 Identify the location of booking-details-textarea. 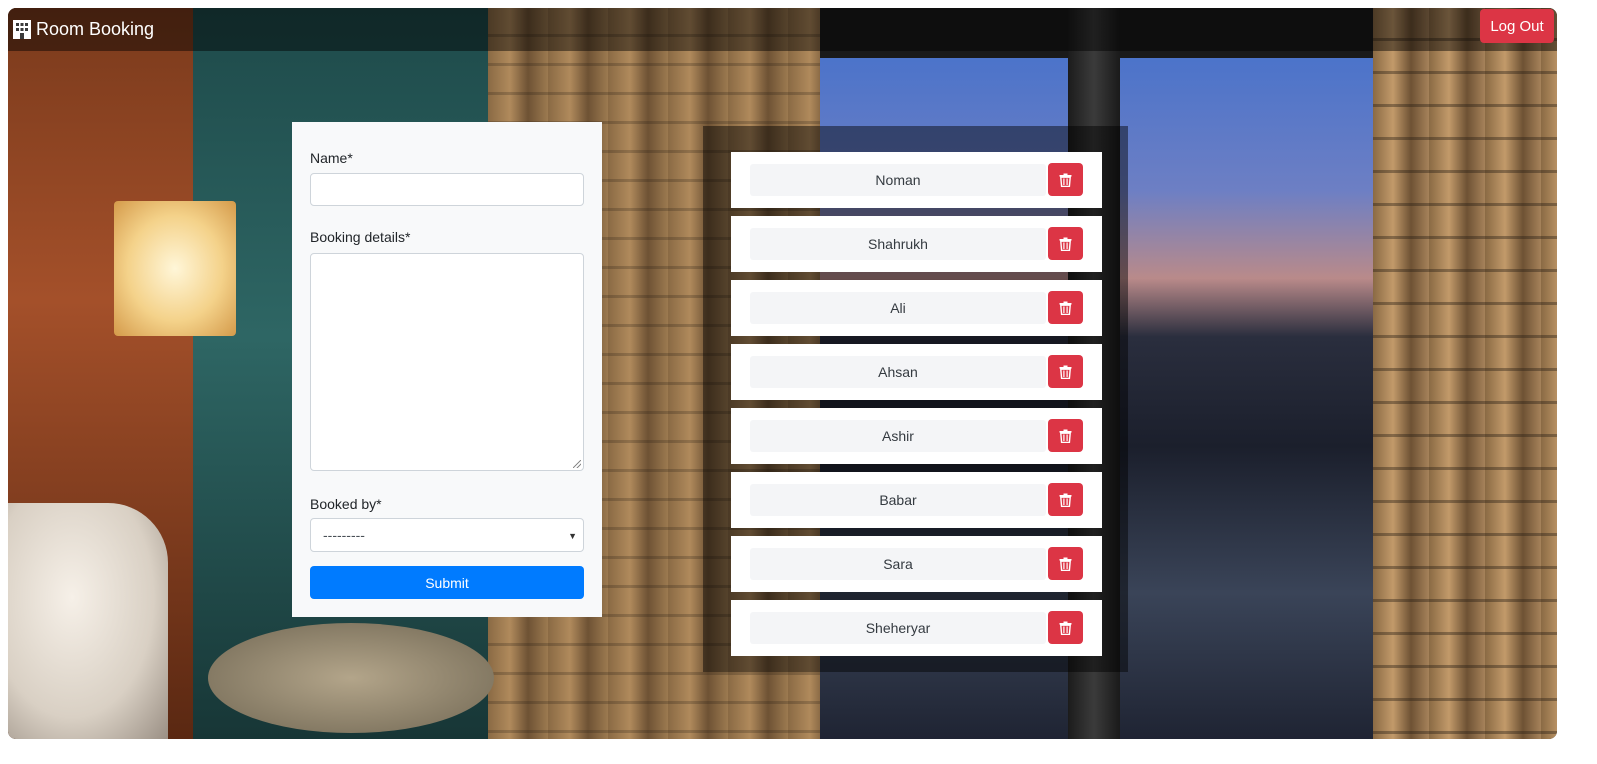
(447, 362).